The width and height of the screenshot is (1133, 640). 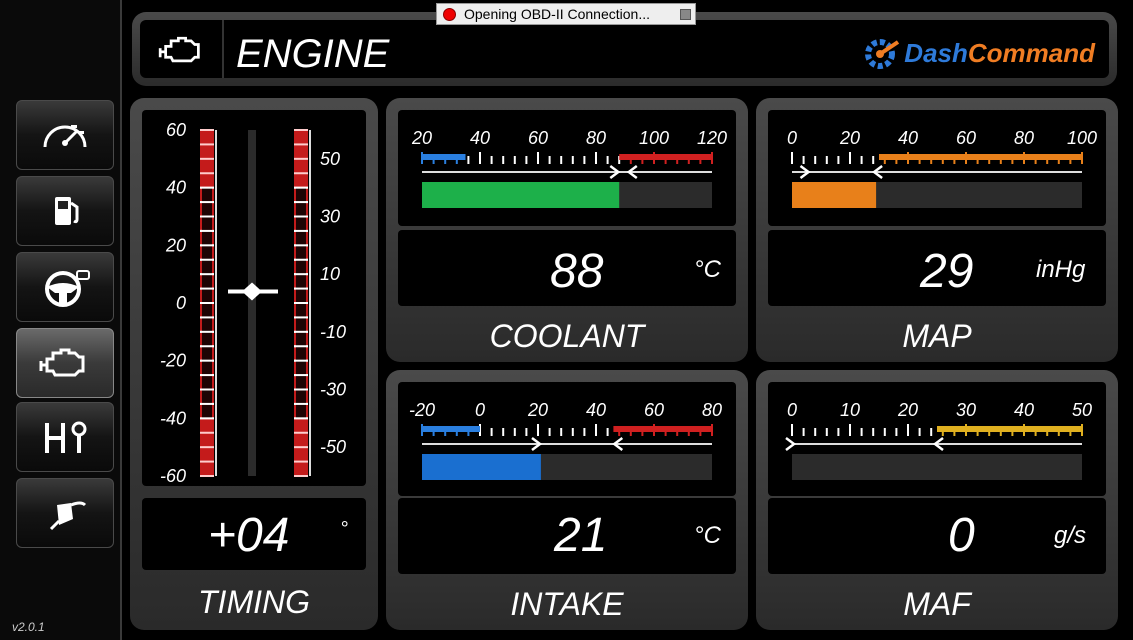 I want to click on maf-min-marker, so click(x=791, y=444).